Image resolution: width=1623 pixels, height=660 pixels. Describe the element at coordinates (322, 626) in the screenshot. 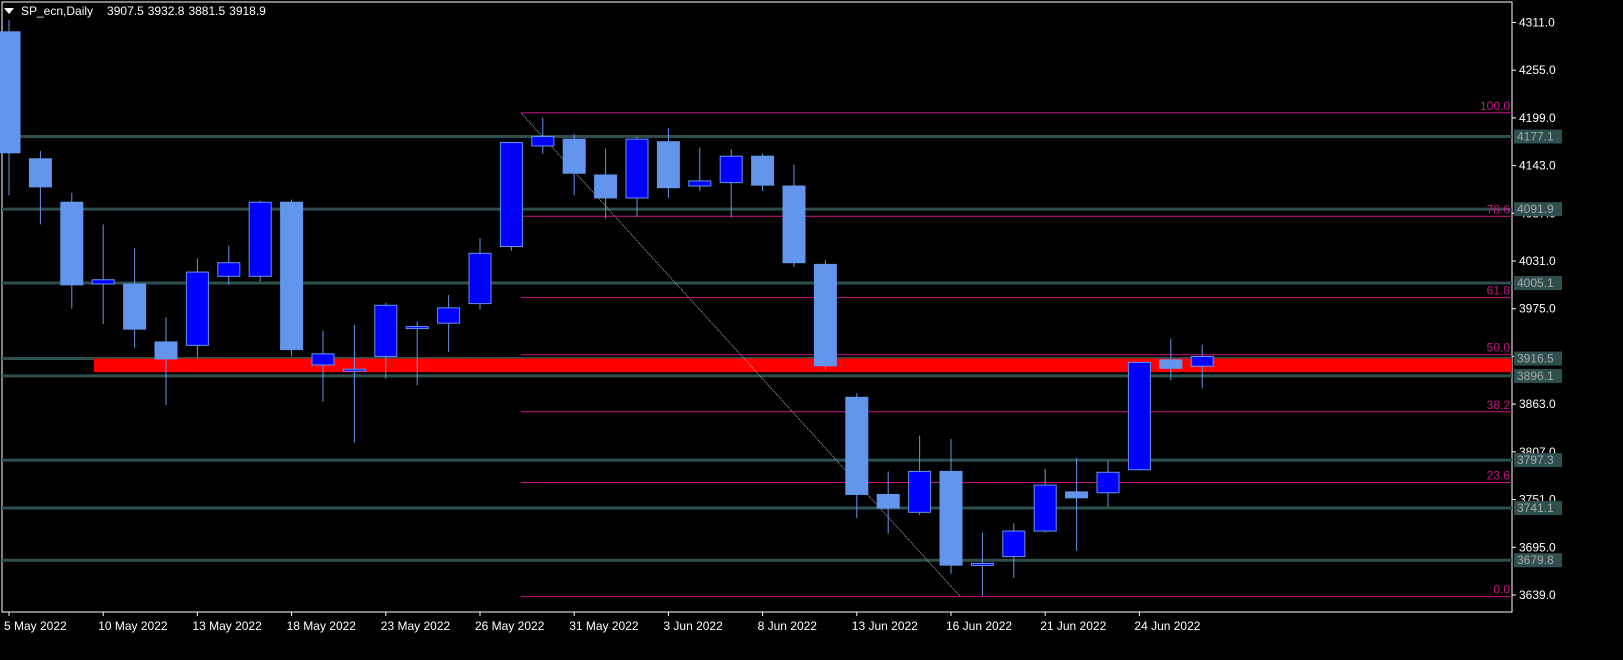

I see `x-tick-label: 18 May 2022` at that location.